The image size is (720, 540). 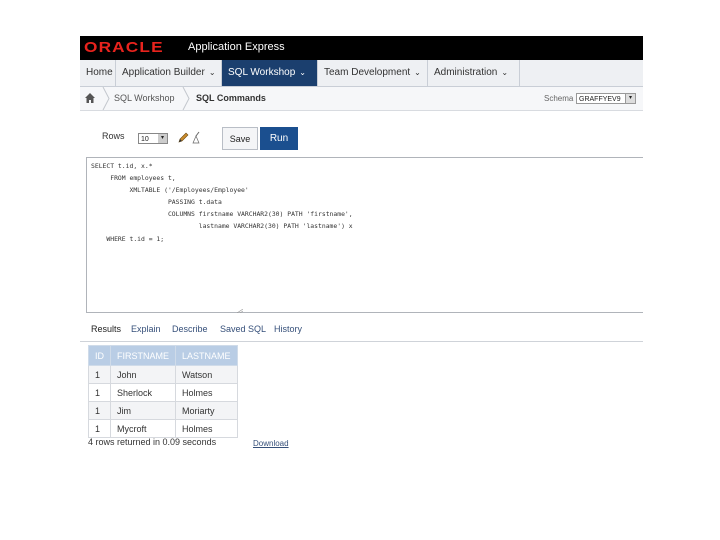 What do you see at coordinates (367, 72) in the screenshot?
I see `nav-label: Team Development` at bounding box center [367, 72].